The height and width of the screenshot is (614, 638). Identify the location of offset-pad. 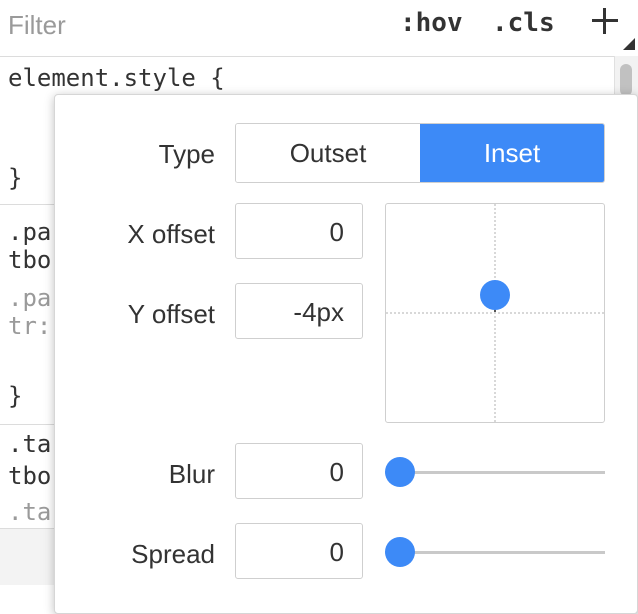
(495, 313).